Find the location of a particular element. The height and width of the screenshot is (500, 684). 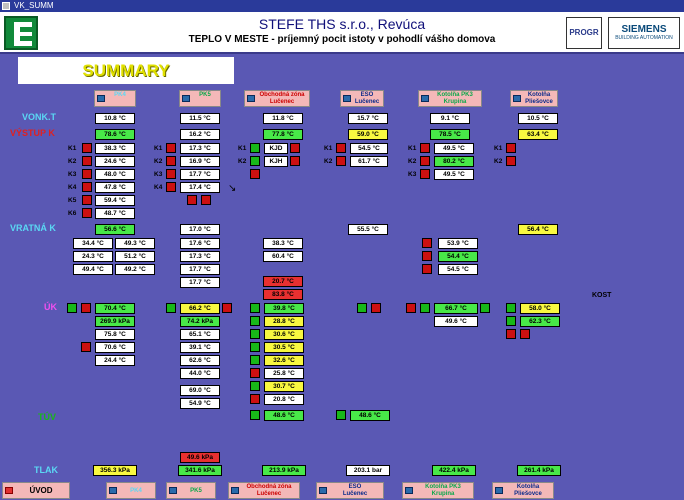

column-header-pk4: PK4 is located at coordinates (115, 98).